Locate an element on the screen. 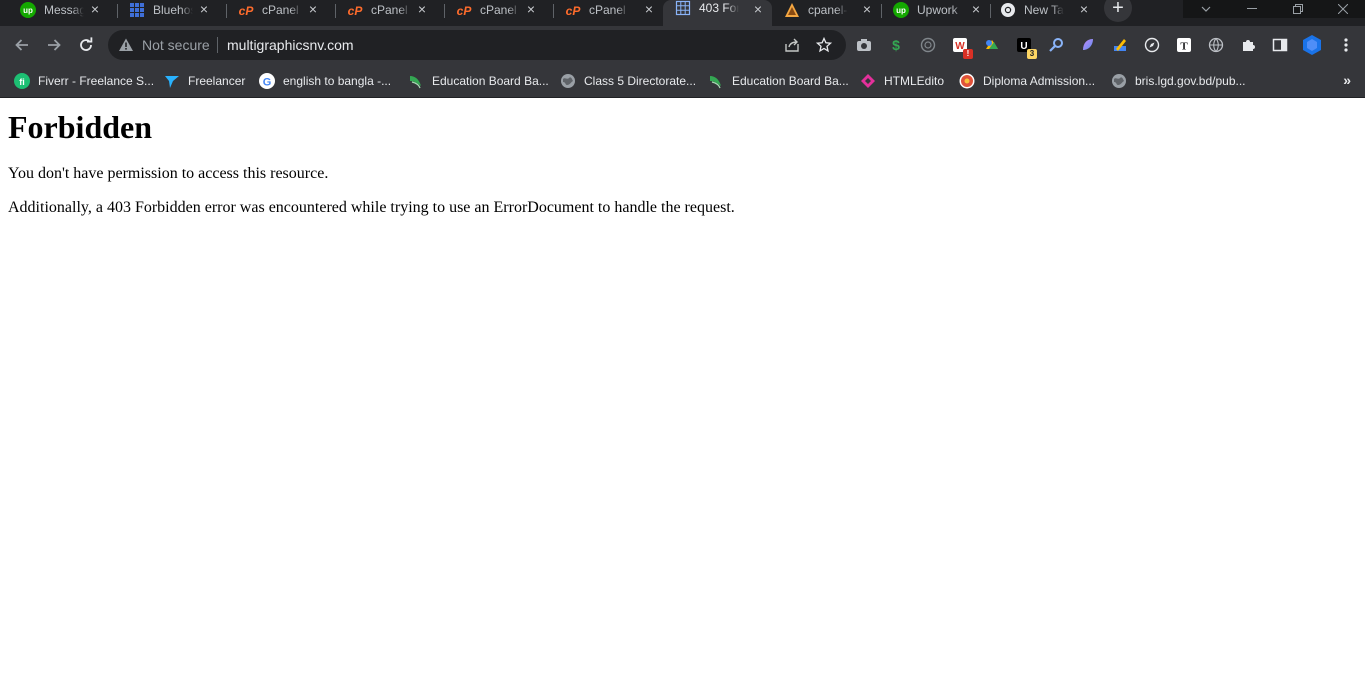  bookmark-star-icon is located at coordinates (824, 45).